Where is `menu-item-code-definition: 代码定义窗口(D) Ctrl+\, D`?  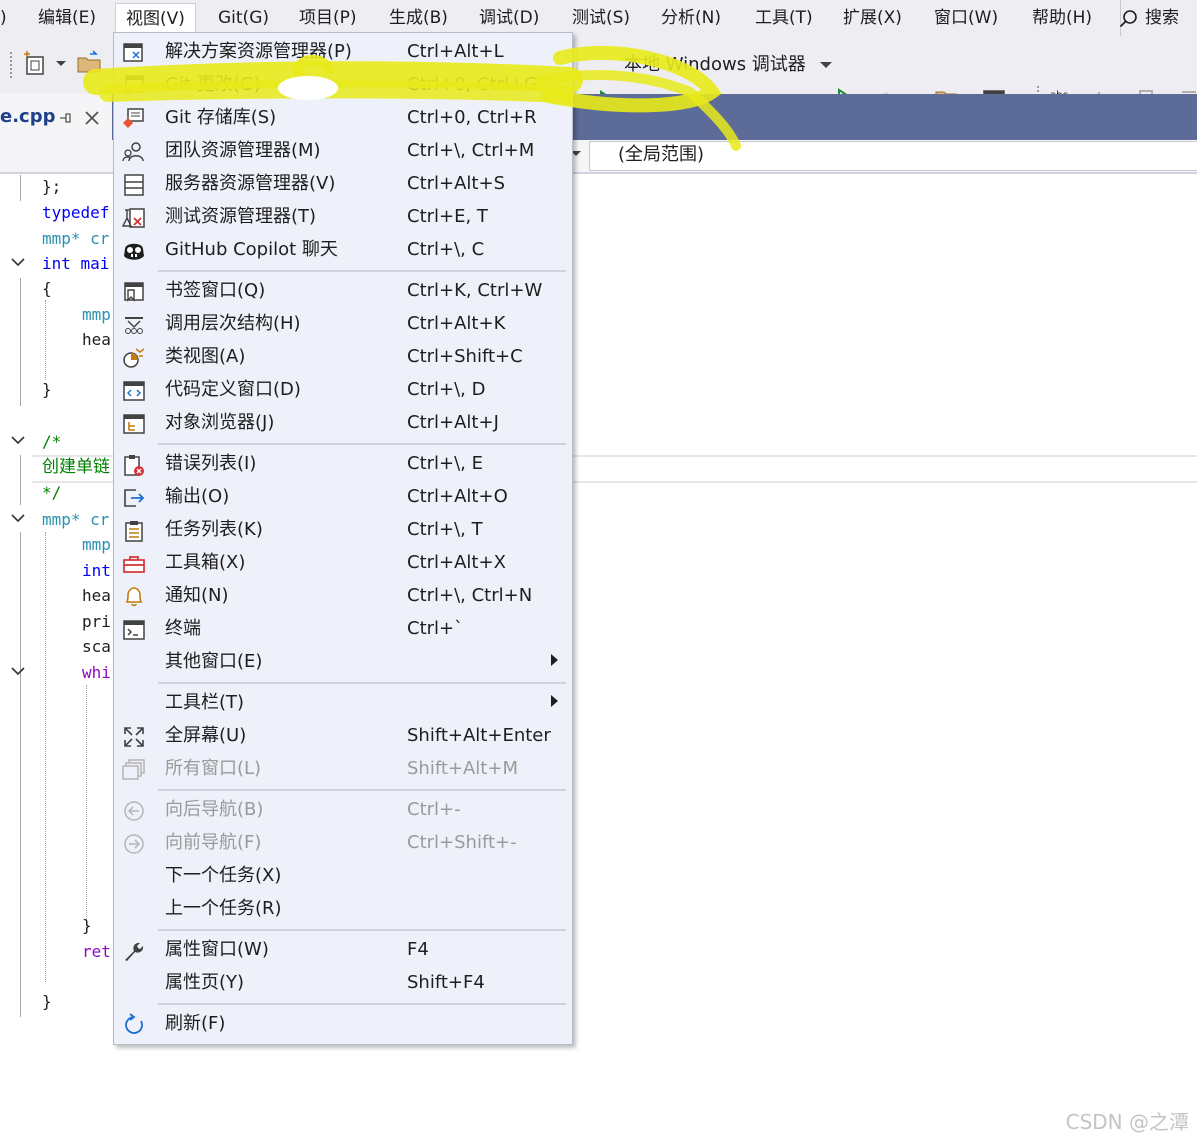
menu-item-code-definition: 代码定义窗口(D) Ctrl+\, D is located at coordinates (343, 389).